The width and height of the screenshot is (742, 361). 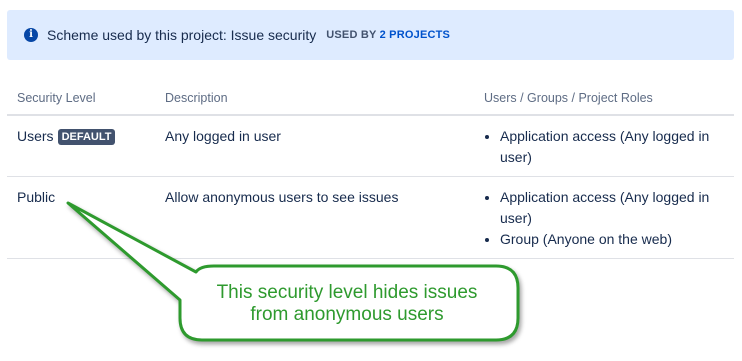 I want to click on callout-line-1: This security level hides issues, so click(x=347, y=292).